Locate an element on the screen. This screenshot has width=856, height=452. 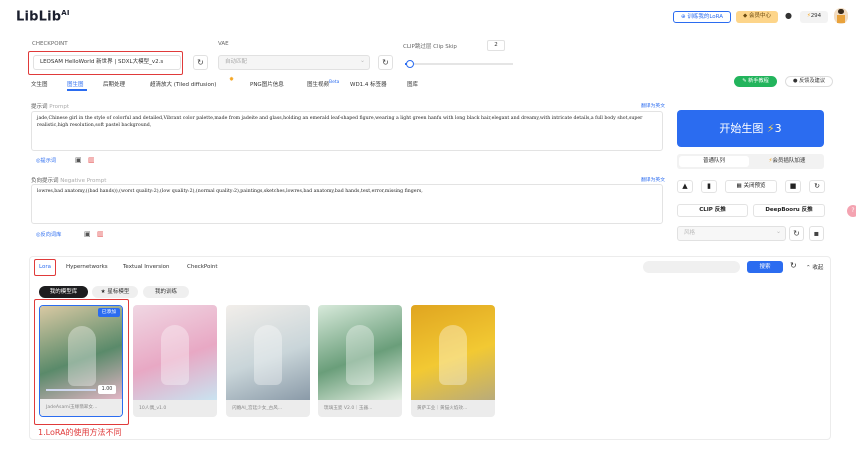
lora-tab-highlight is located at coordinates (45, 267).